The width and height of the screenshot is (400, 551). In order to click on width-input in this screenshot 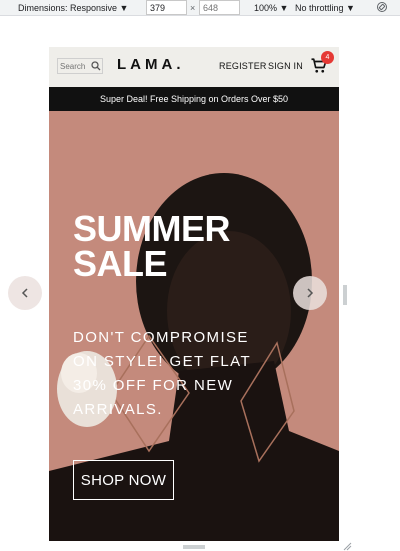, I will do `click(166, 7)`.